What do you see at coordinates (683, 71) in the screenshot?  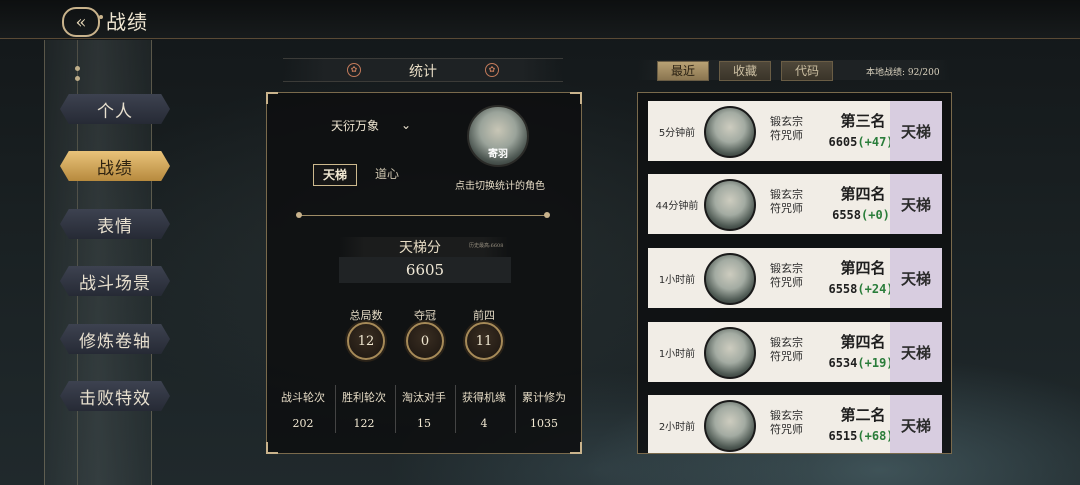 I see `tab-recent: 最近` at bounding box center [683, 71].